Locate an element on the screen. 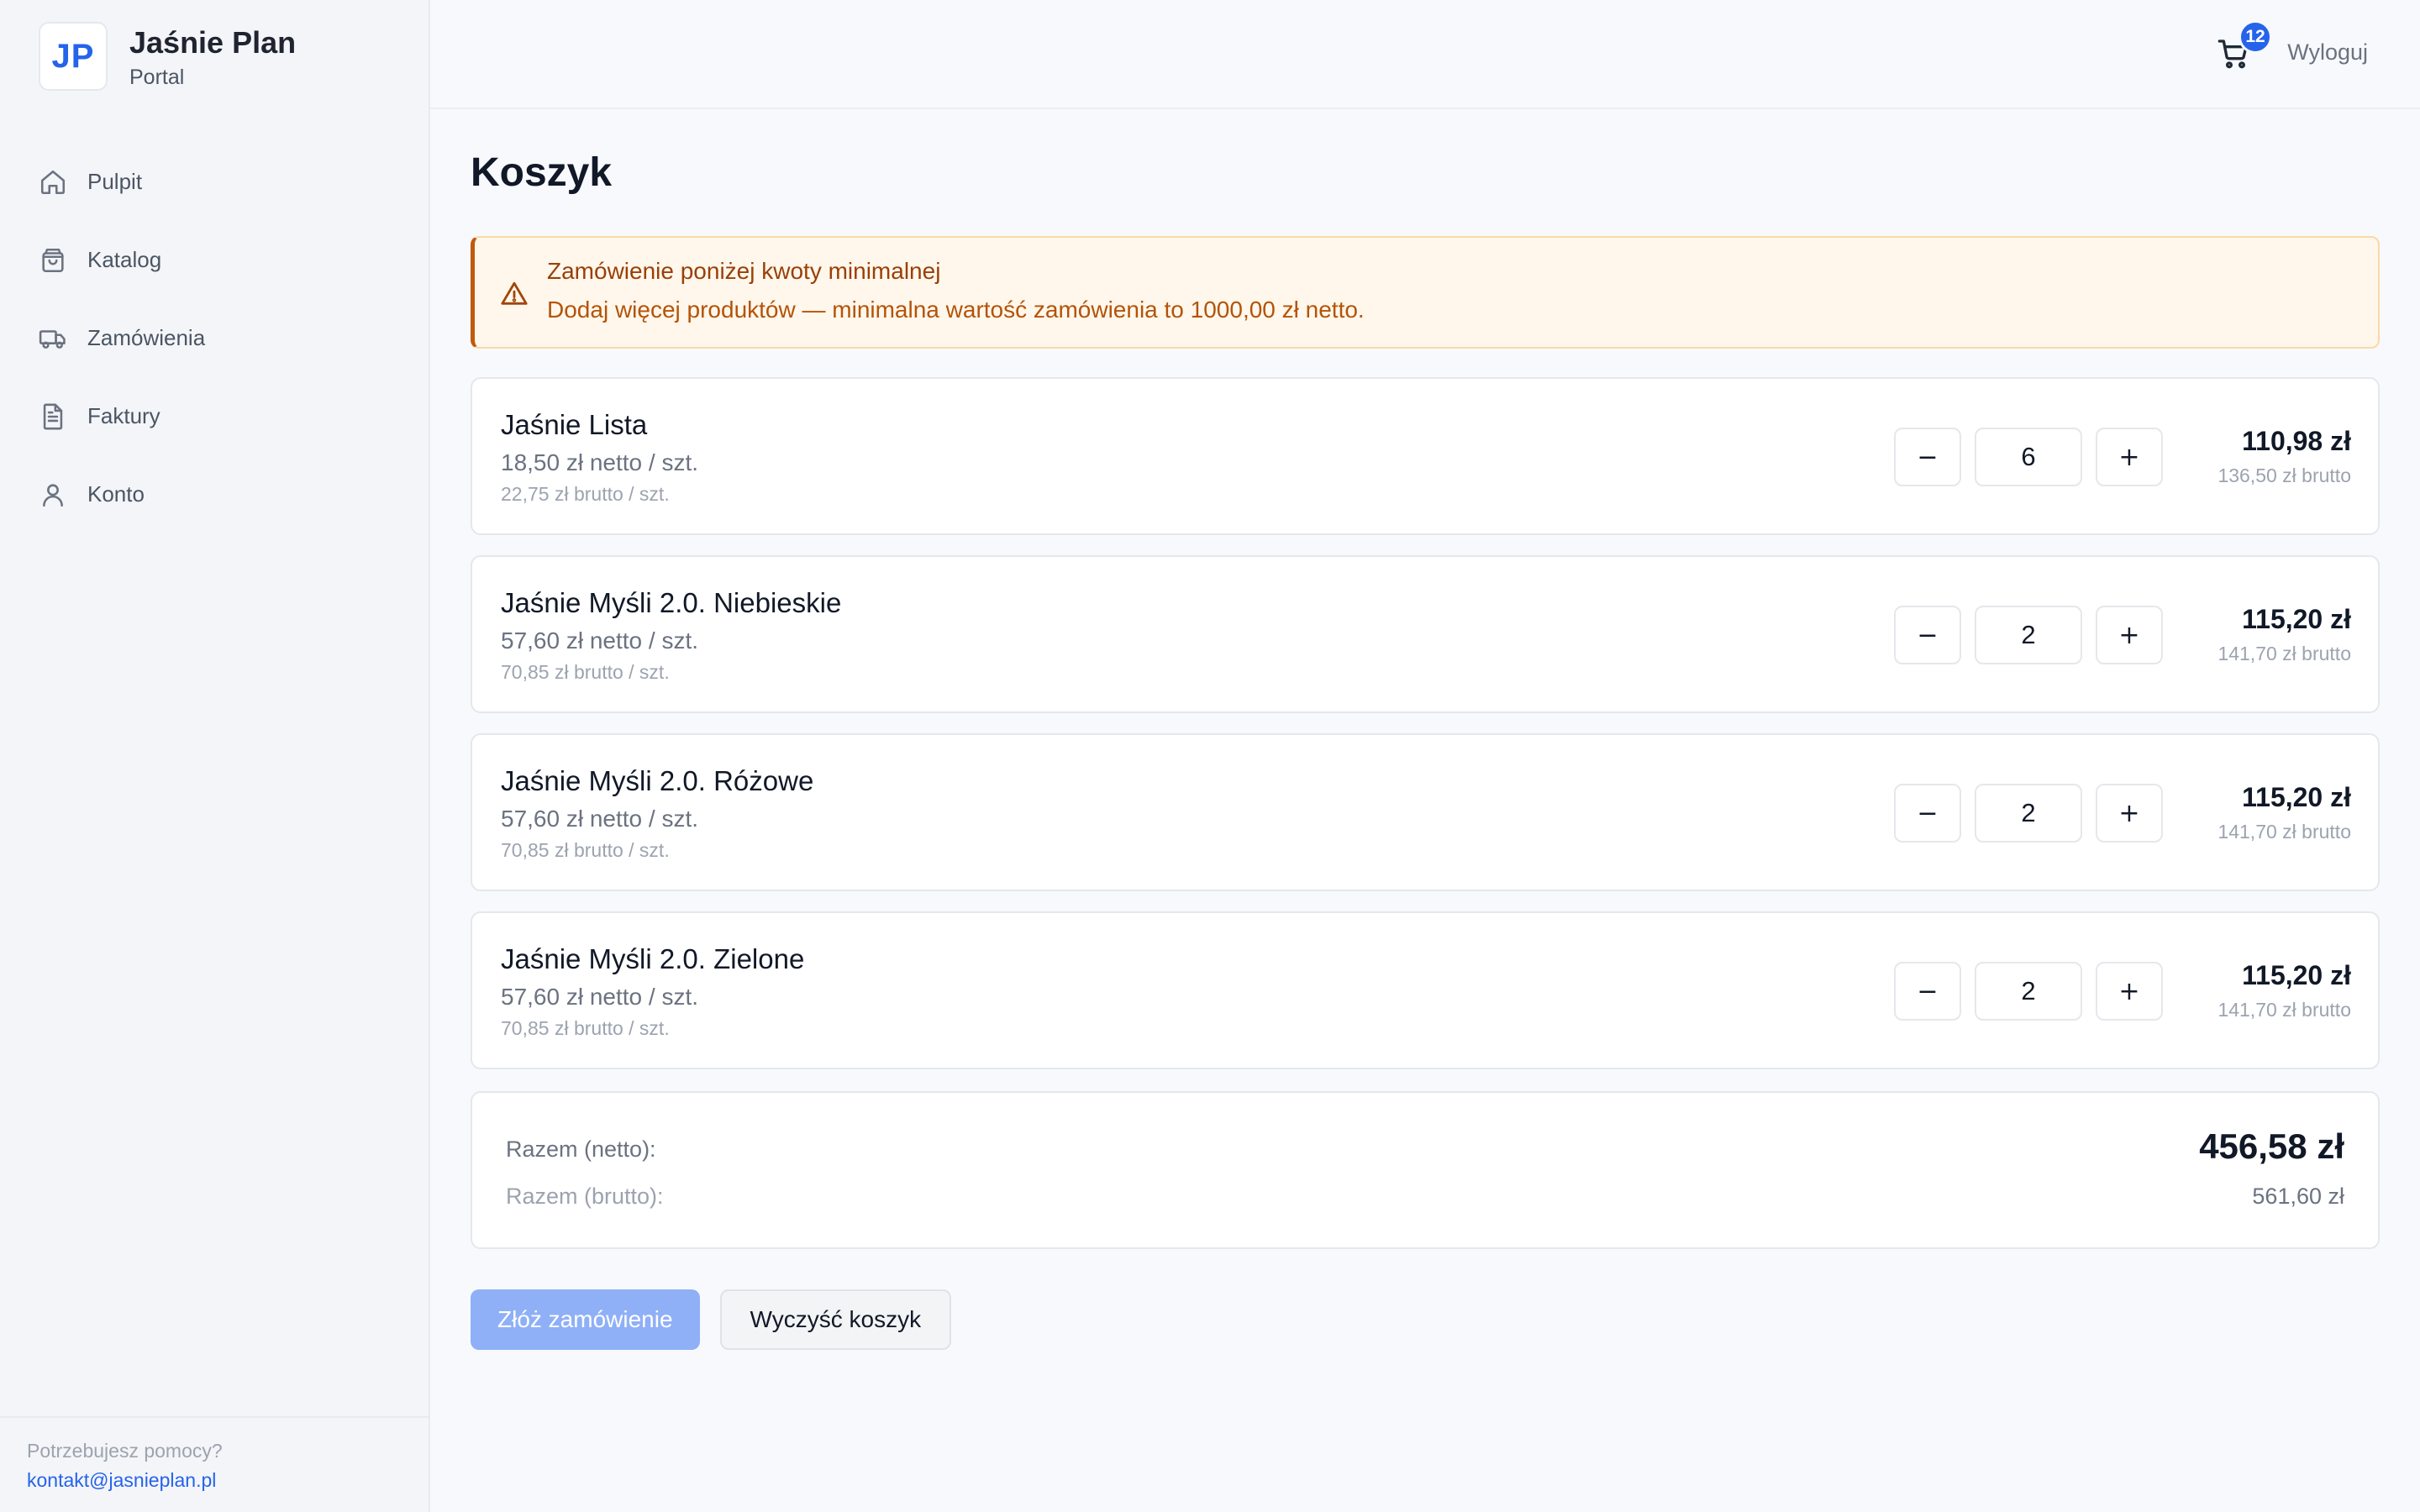  document-icon is located at coordinates (53, 416).